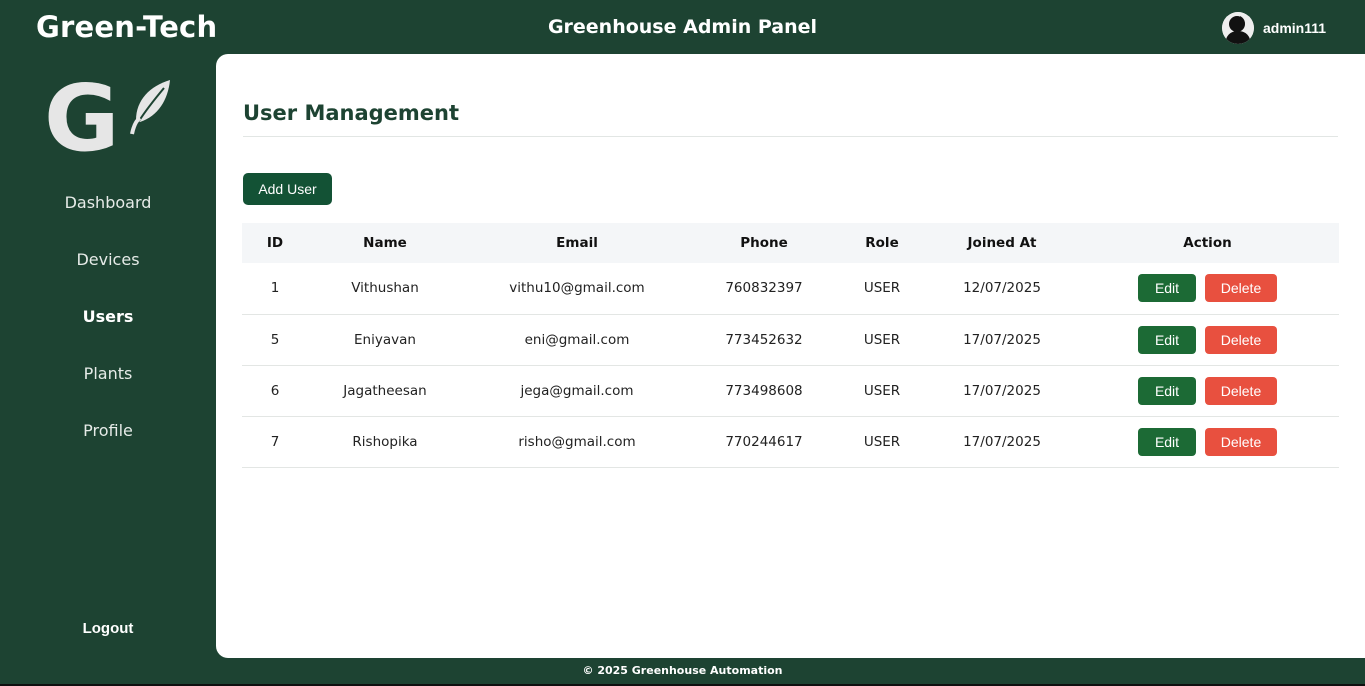  Describe the element at coordinates (577, 441) in the screenshot. I see `cell-email: risho@gmail.com` at that location.